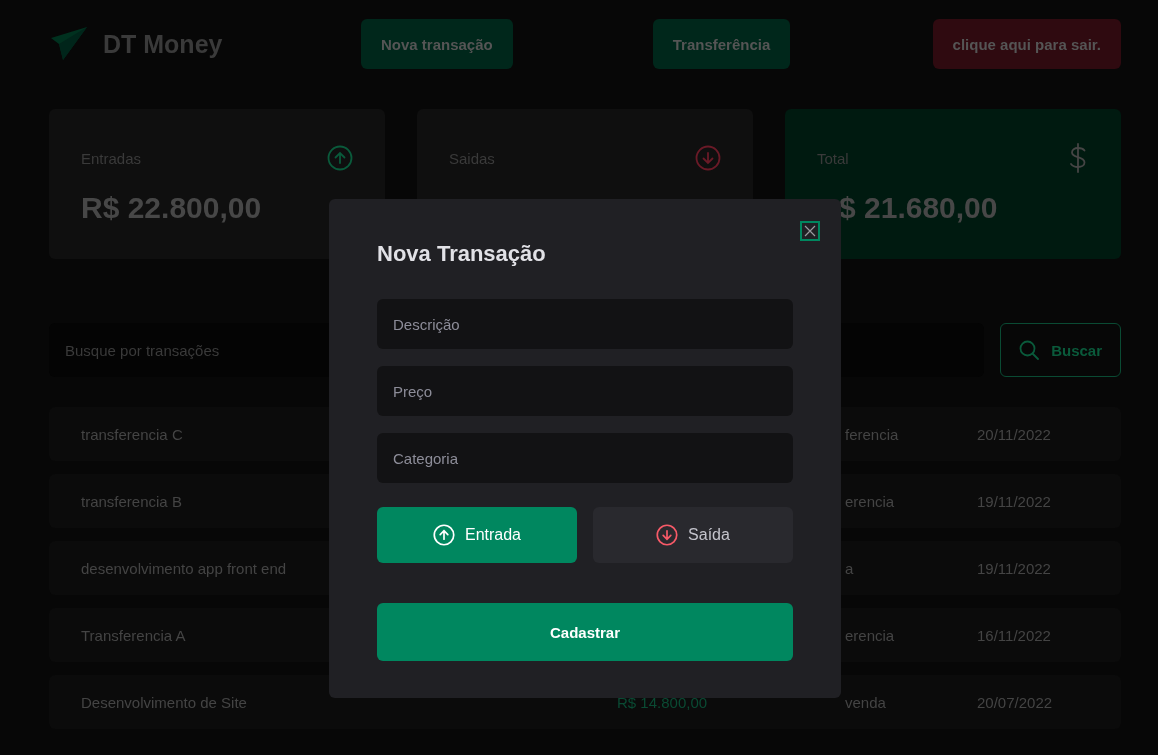 This screenshot has width=1158, height=755. I want to click on close-icon, so click(810, 231).